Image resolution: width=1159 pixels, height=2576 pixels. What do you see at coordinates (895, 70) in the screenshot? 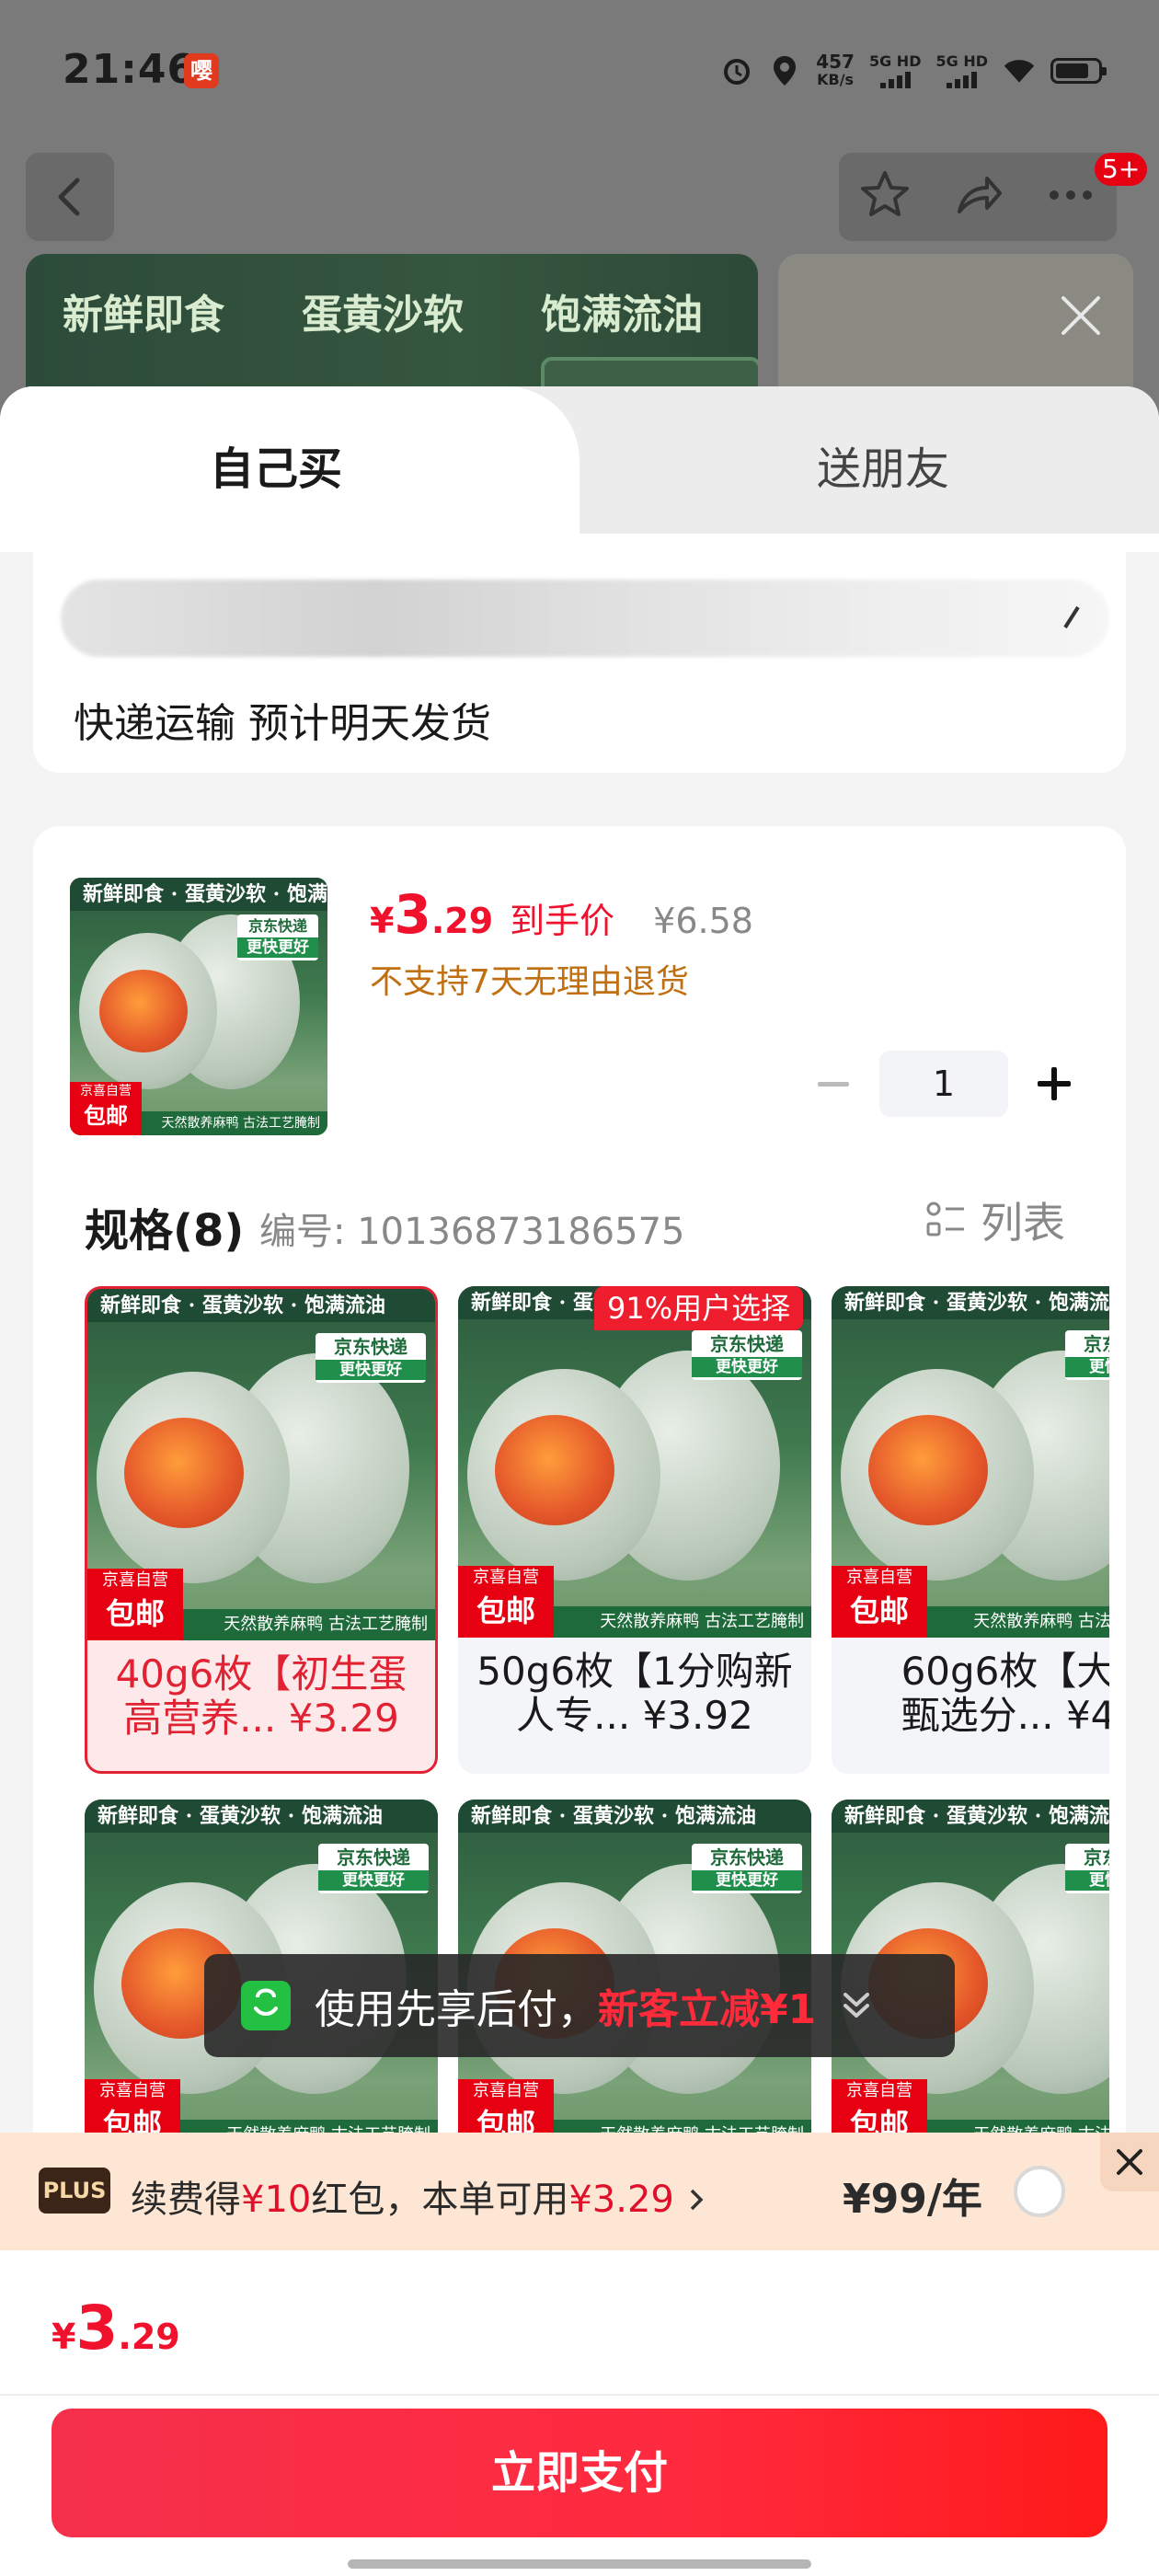
I see `signal-sim1-icon: 5G HD` at bounding box center [895, 70].